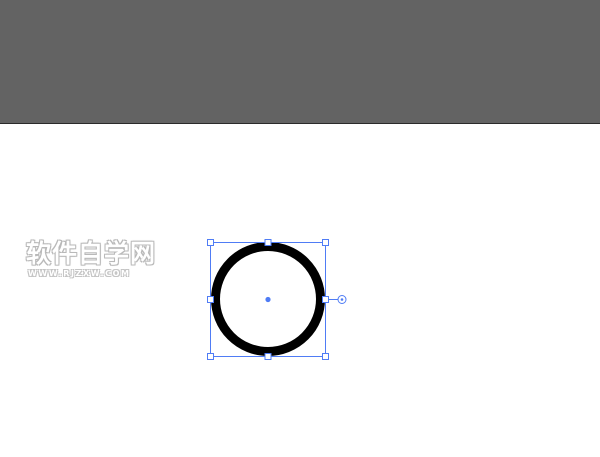 The image size is (600, 457). Describe the element at coordinates (268, 356) in the screenshot. I see `handle-bottom-middle` at that location.